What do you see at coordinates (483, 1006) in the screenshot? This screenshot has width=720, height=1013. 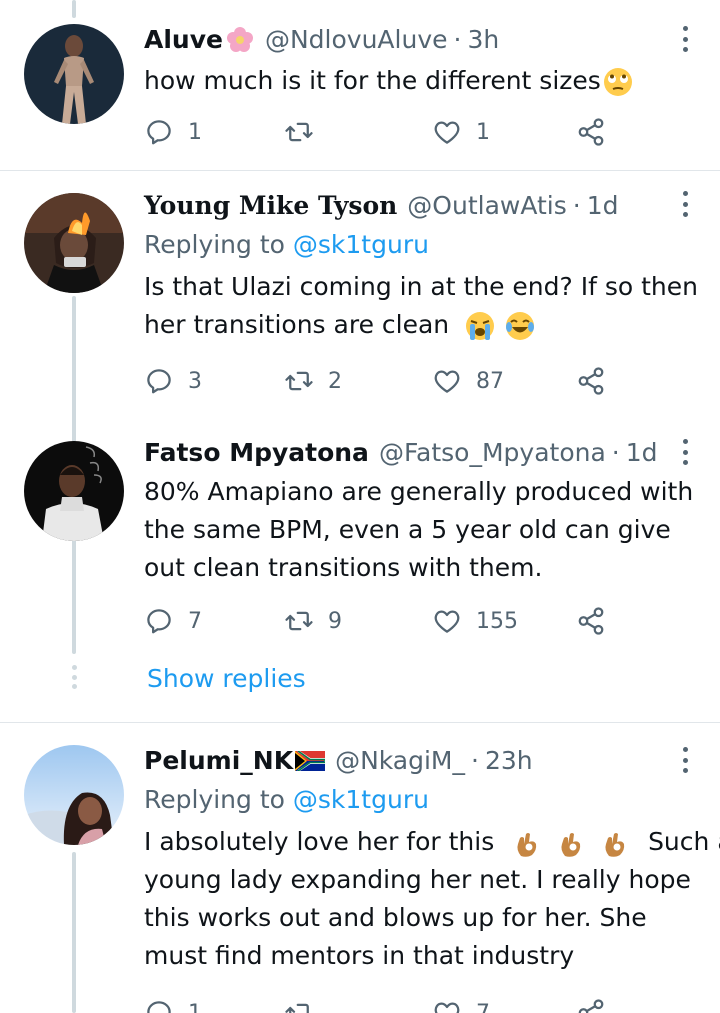 I see `like-count: 7` at bounding box center [483, 1006].